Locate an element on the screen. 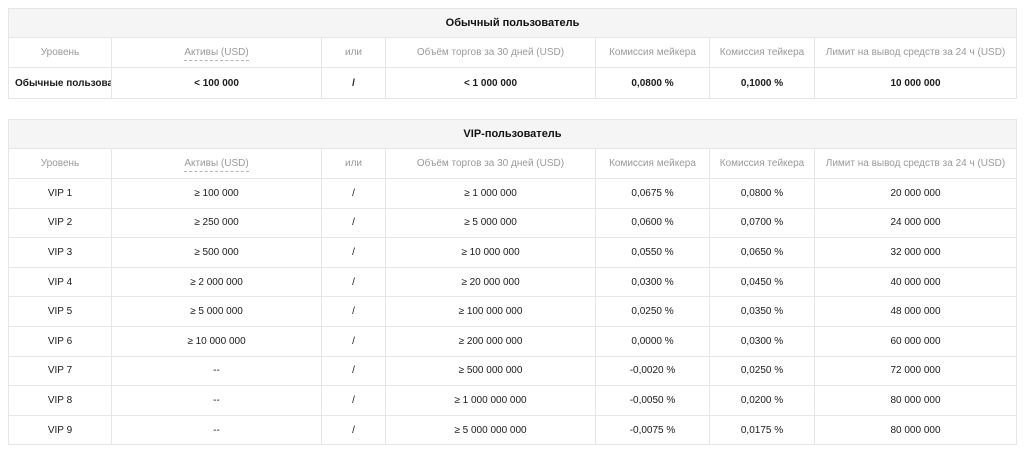 The height and width of the screenshot is (452, 1024). cell-level: VIP 5 is located at coordinates (60, 311).